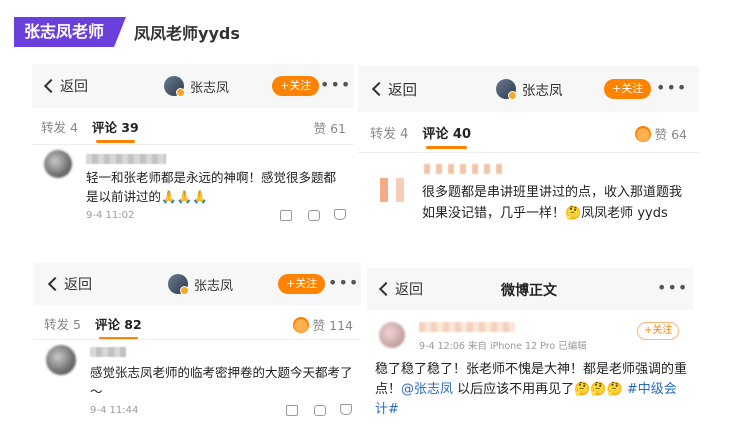 The width and height of the screenshot is (739, 432). I want to click on poster-avatar, so click(392, 335).